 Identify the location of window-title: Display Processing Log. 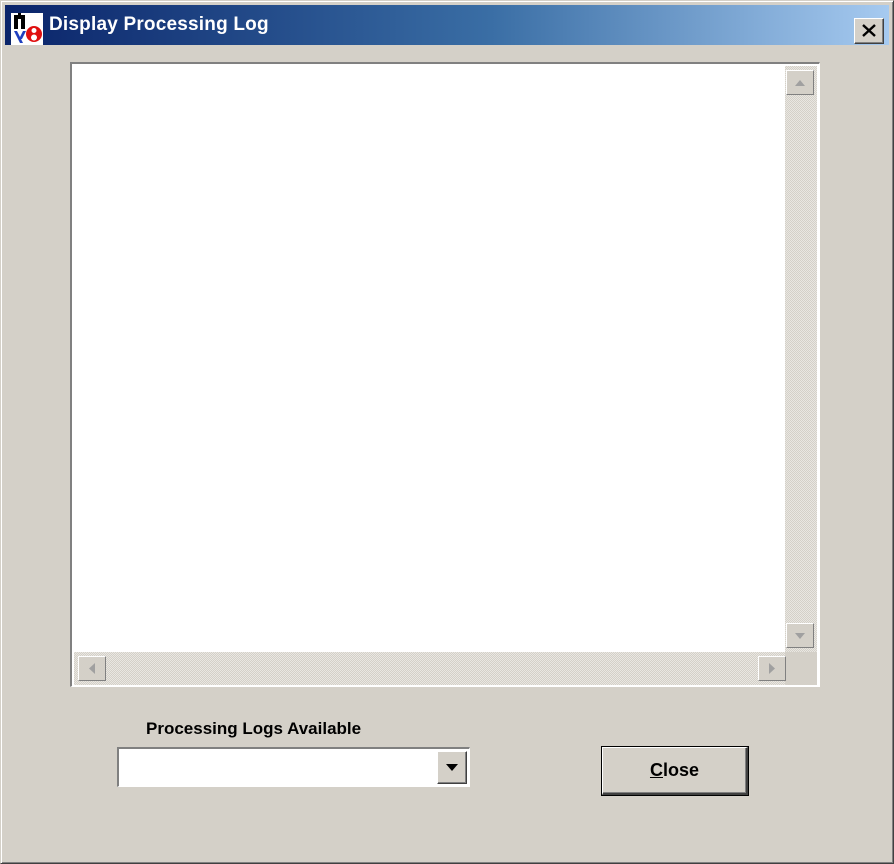
(159, 24).